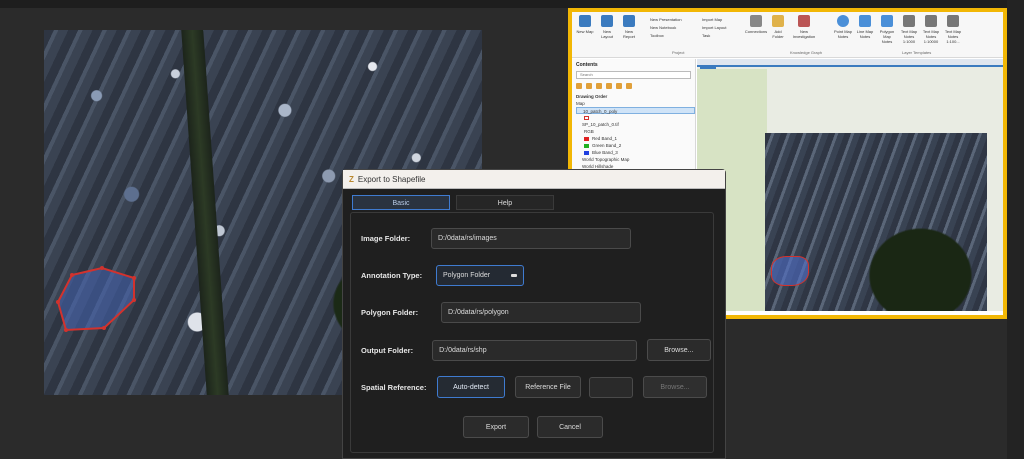  What do you see at coordinates (931, 29) in the screenshot?
I see `text-map-notes-10000-button: Text Map Notes 1:10000` at bounding box center [931, 29].